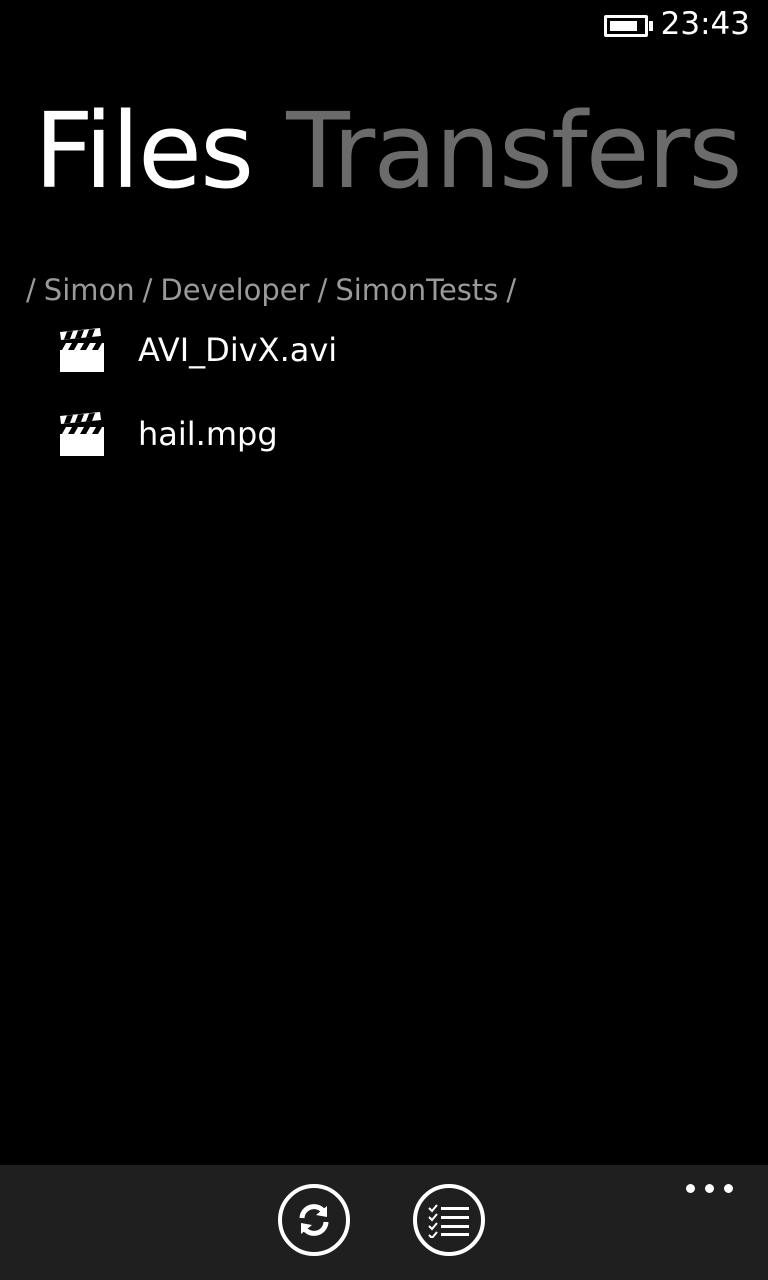  Describe the element at coordinates (89, 290) in the screenshot. I see `breadcrumb-item-simon: Simon` at that location.